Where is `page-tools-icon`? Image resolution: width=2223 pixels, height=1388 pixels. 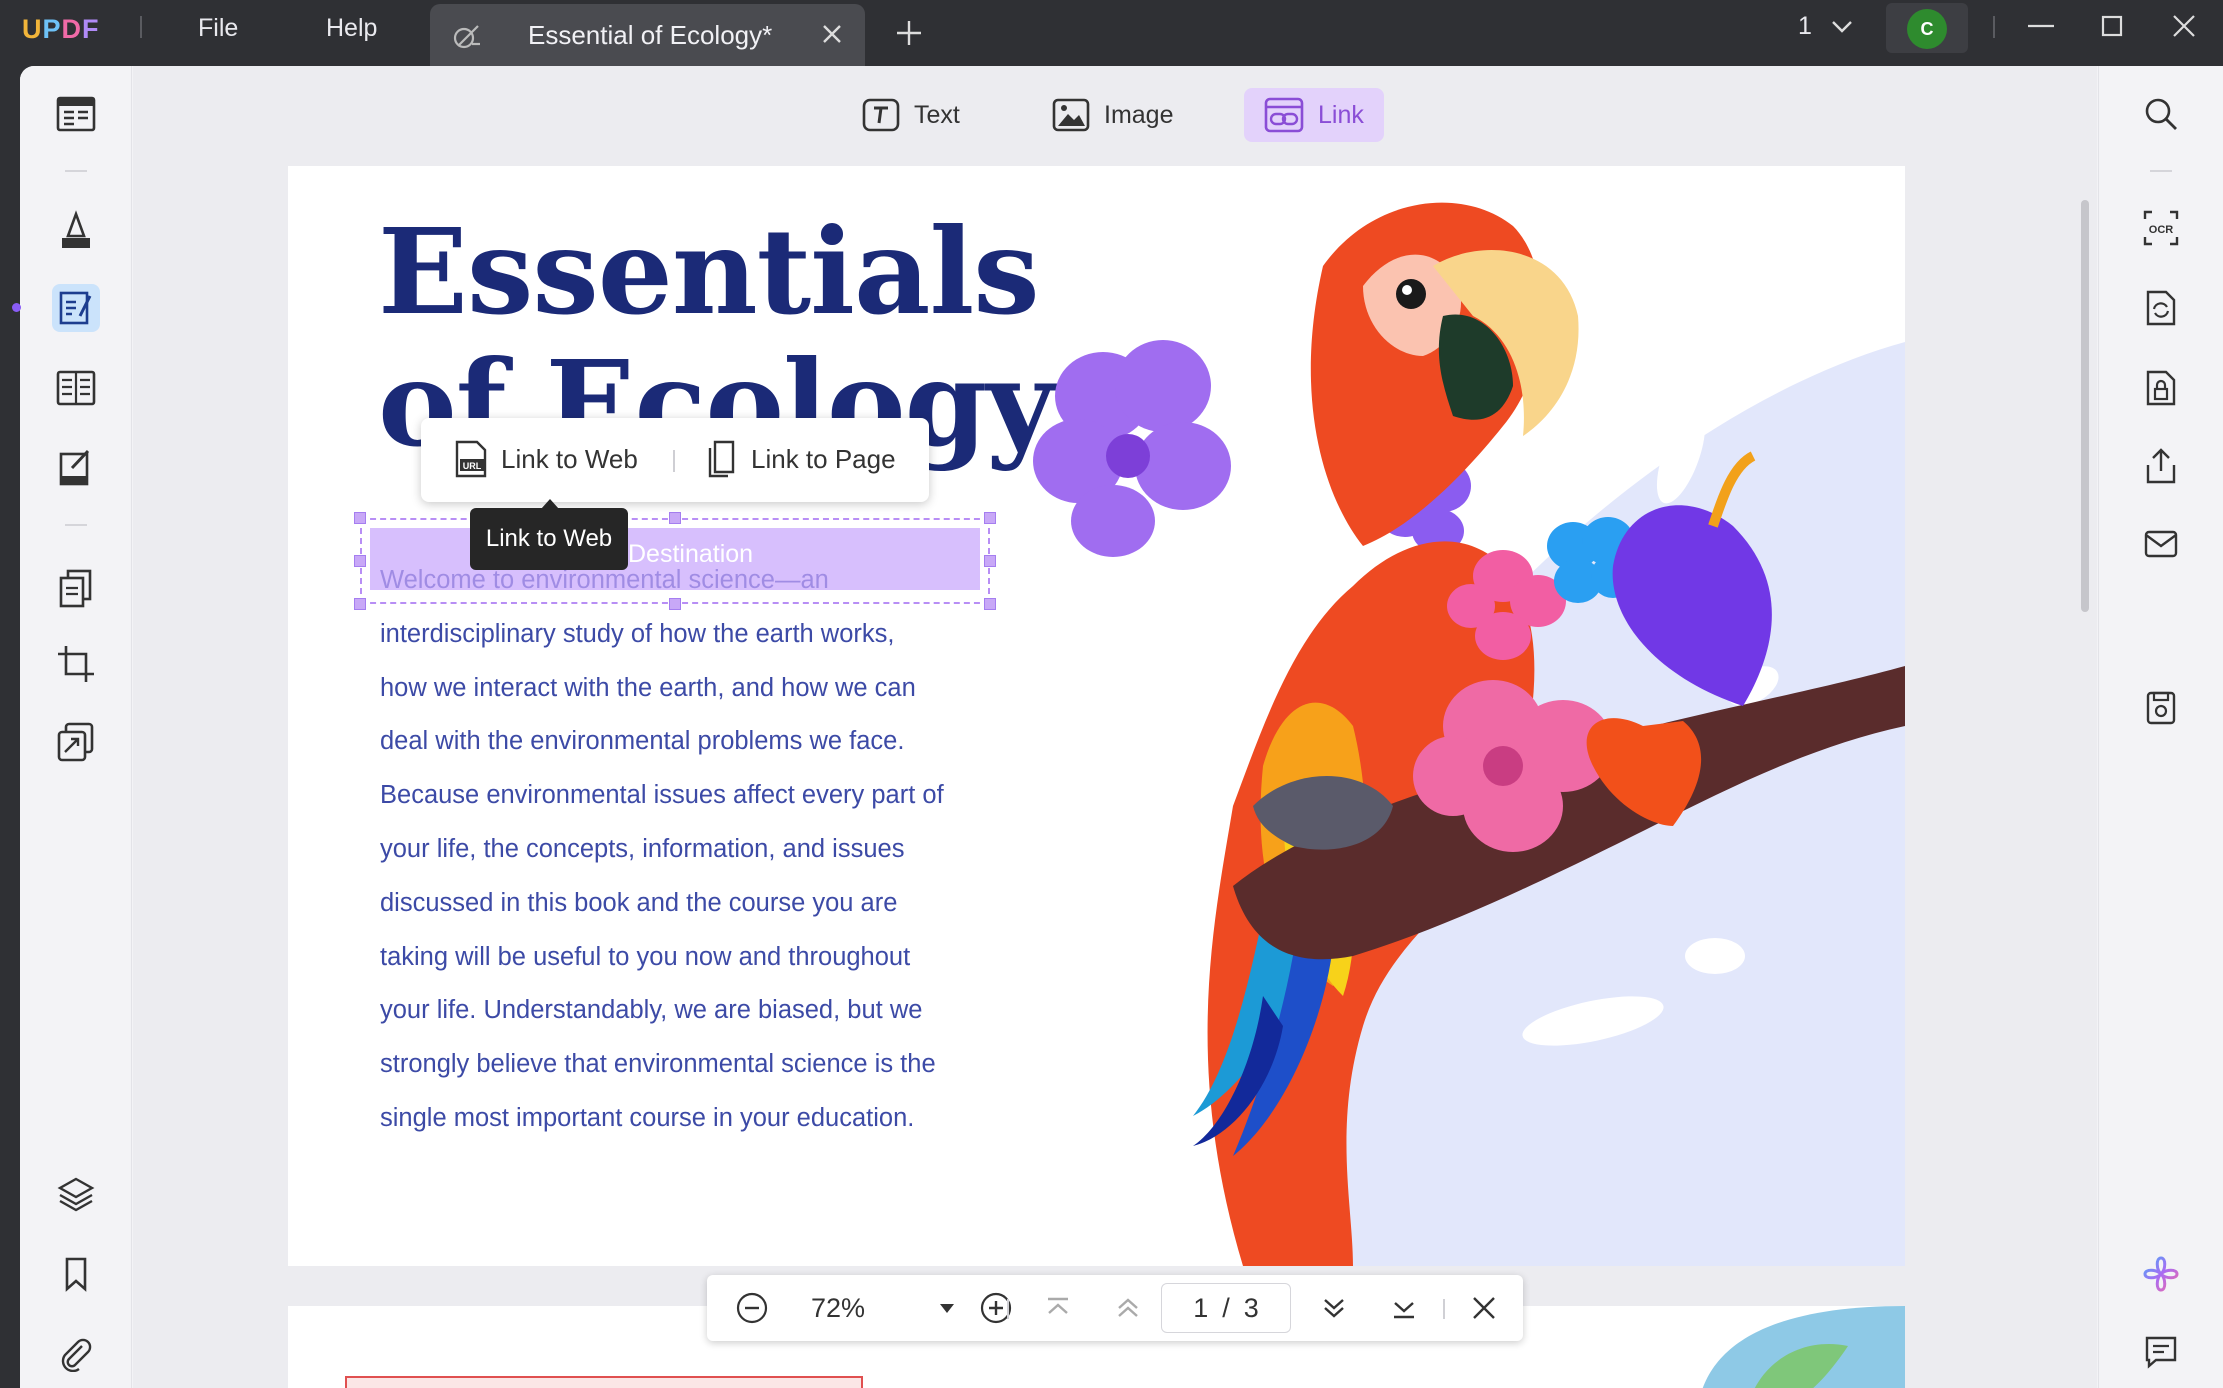 page-tools-icon is located at coordinates (76, 742).